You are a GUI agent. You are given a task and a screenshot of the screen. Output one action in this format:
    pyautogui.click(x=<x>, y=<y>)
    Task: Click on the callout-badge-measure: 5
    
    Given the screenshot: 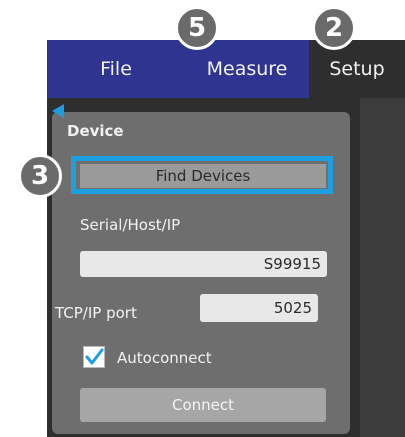 What is the action you would take?
    pyautogui.click(x=197, y=28)
    